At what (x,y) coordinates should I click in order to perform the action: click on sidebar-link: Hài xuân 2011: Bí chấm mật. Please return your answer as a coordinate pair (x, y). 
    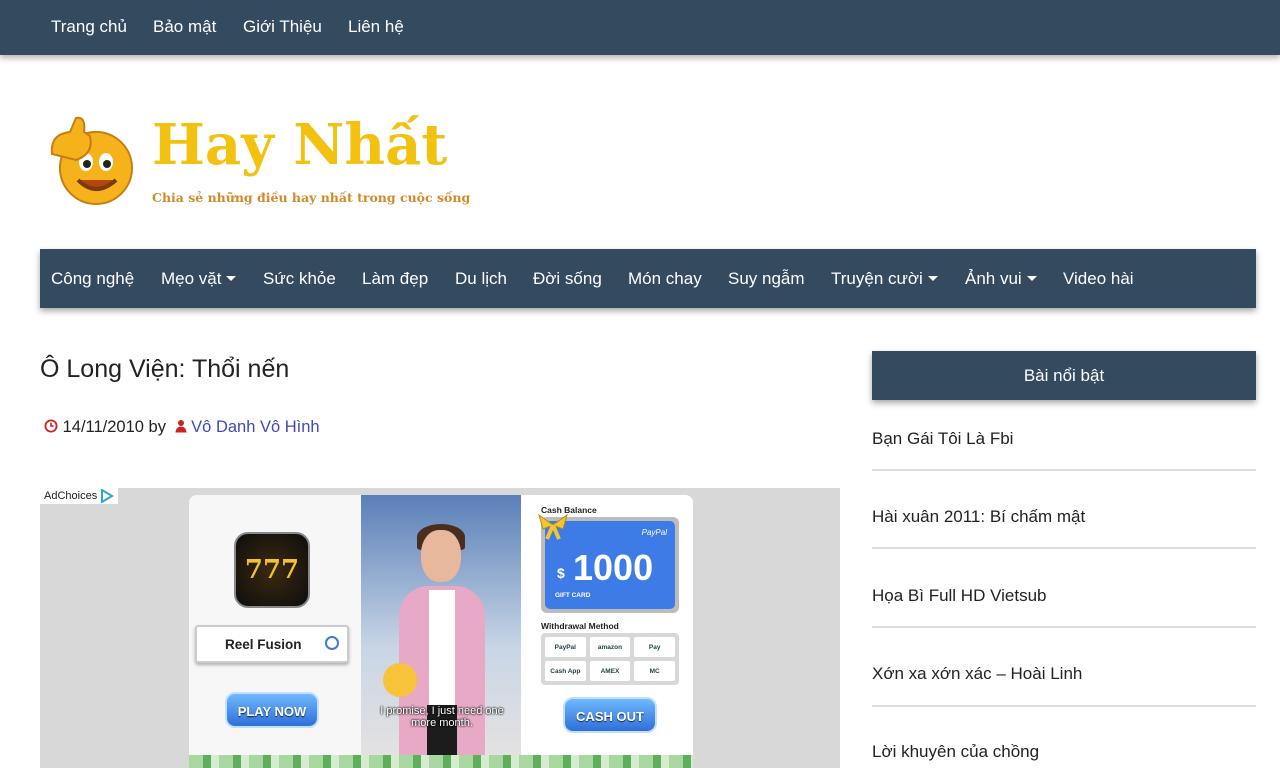
    Looking at the image, I should click on (1064, 517).